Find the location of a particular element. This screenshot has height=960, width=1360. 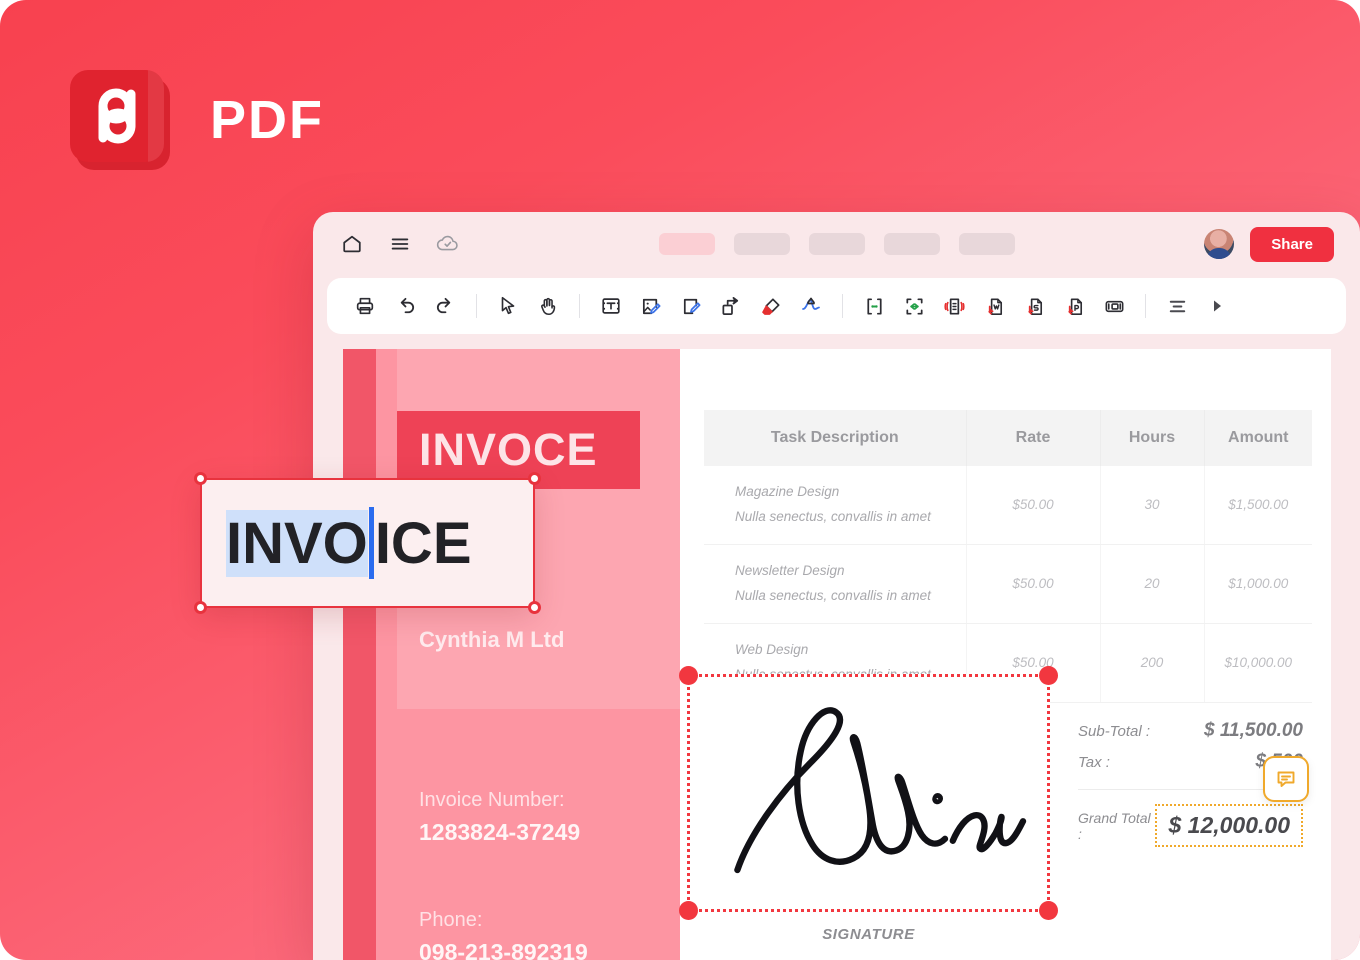

editor-toolbar is located at coordinates (836, 306).